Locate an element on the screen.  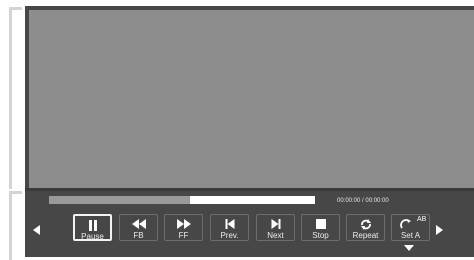
pause-button: Pause is located at coordinates (92, 227).